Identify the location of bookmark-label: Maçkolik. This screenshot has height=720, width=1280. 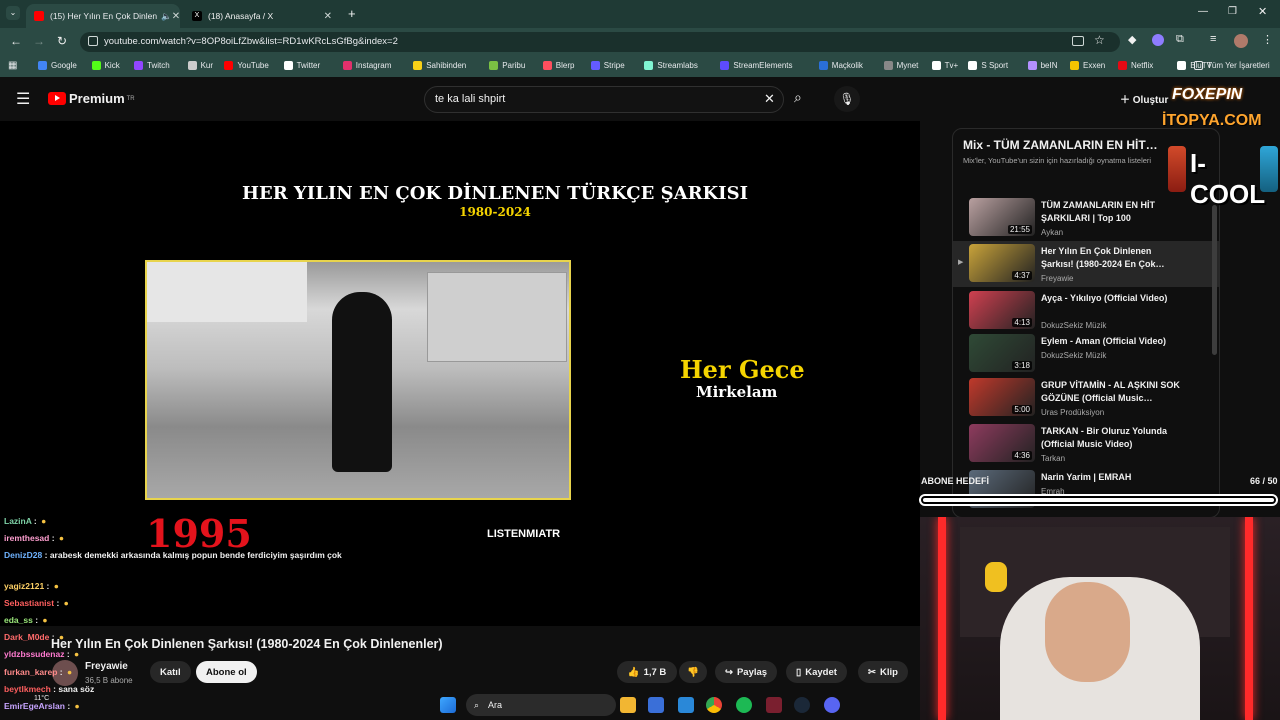
(847, 65).